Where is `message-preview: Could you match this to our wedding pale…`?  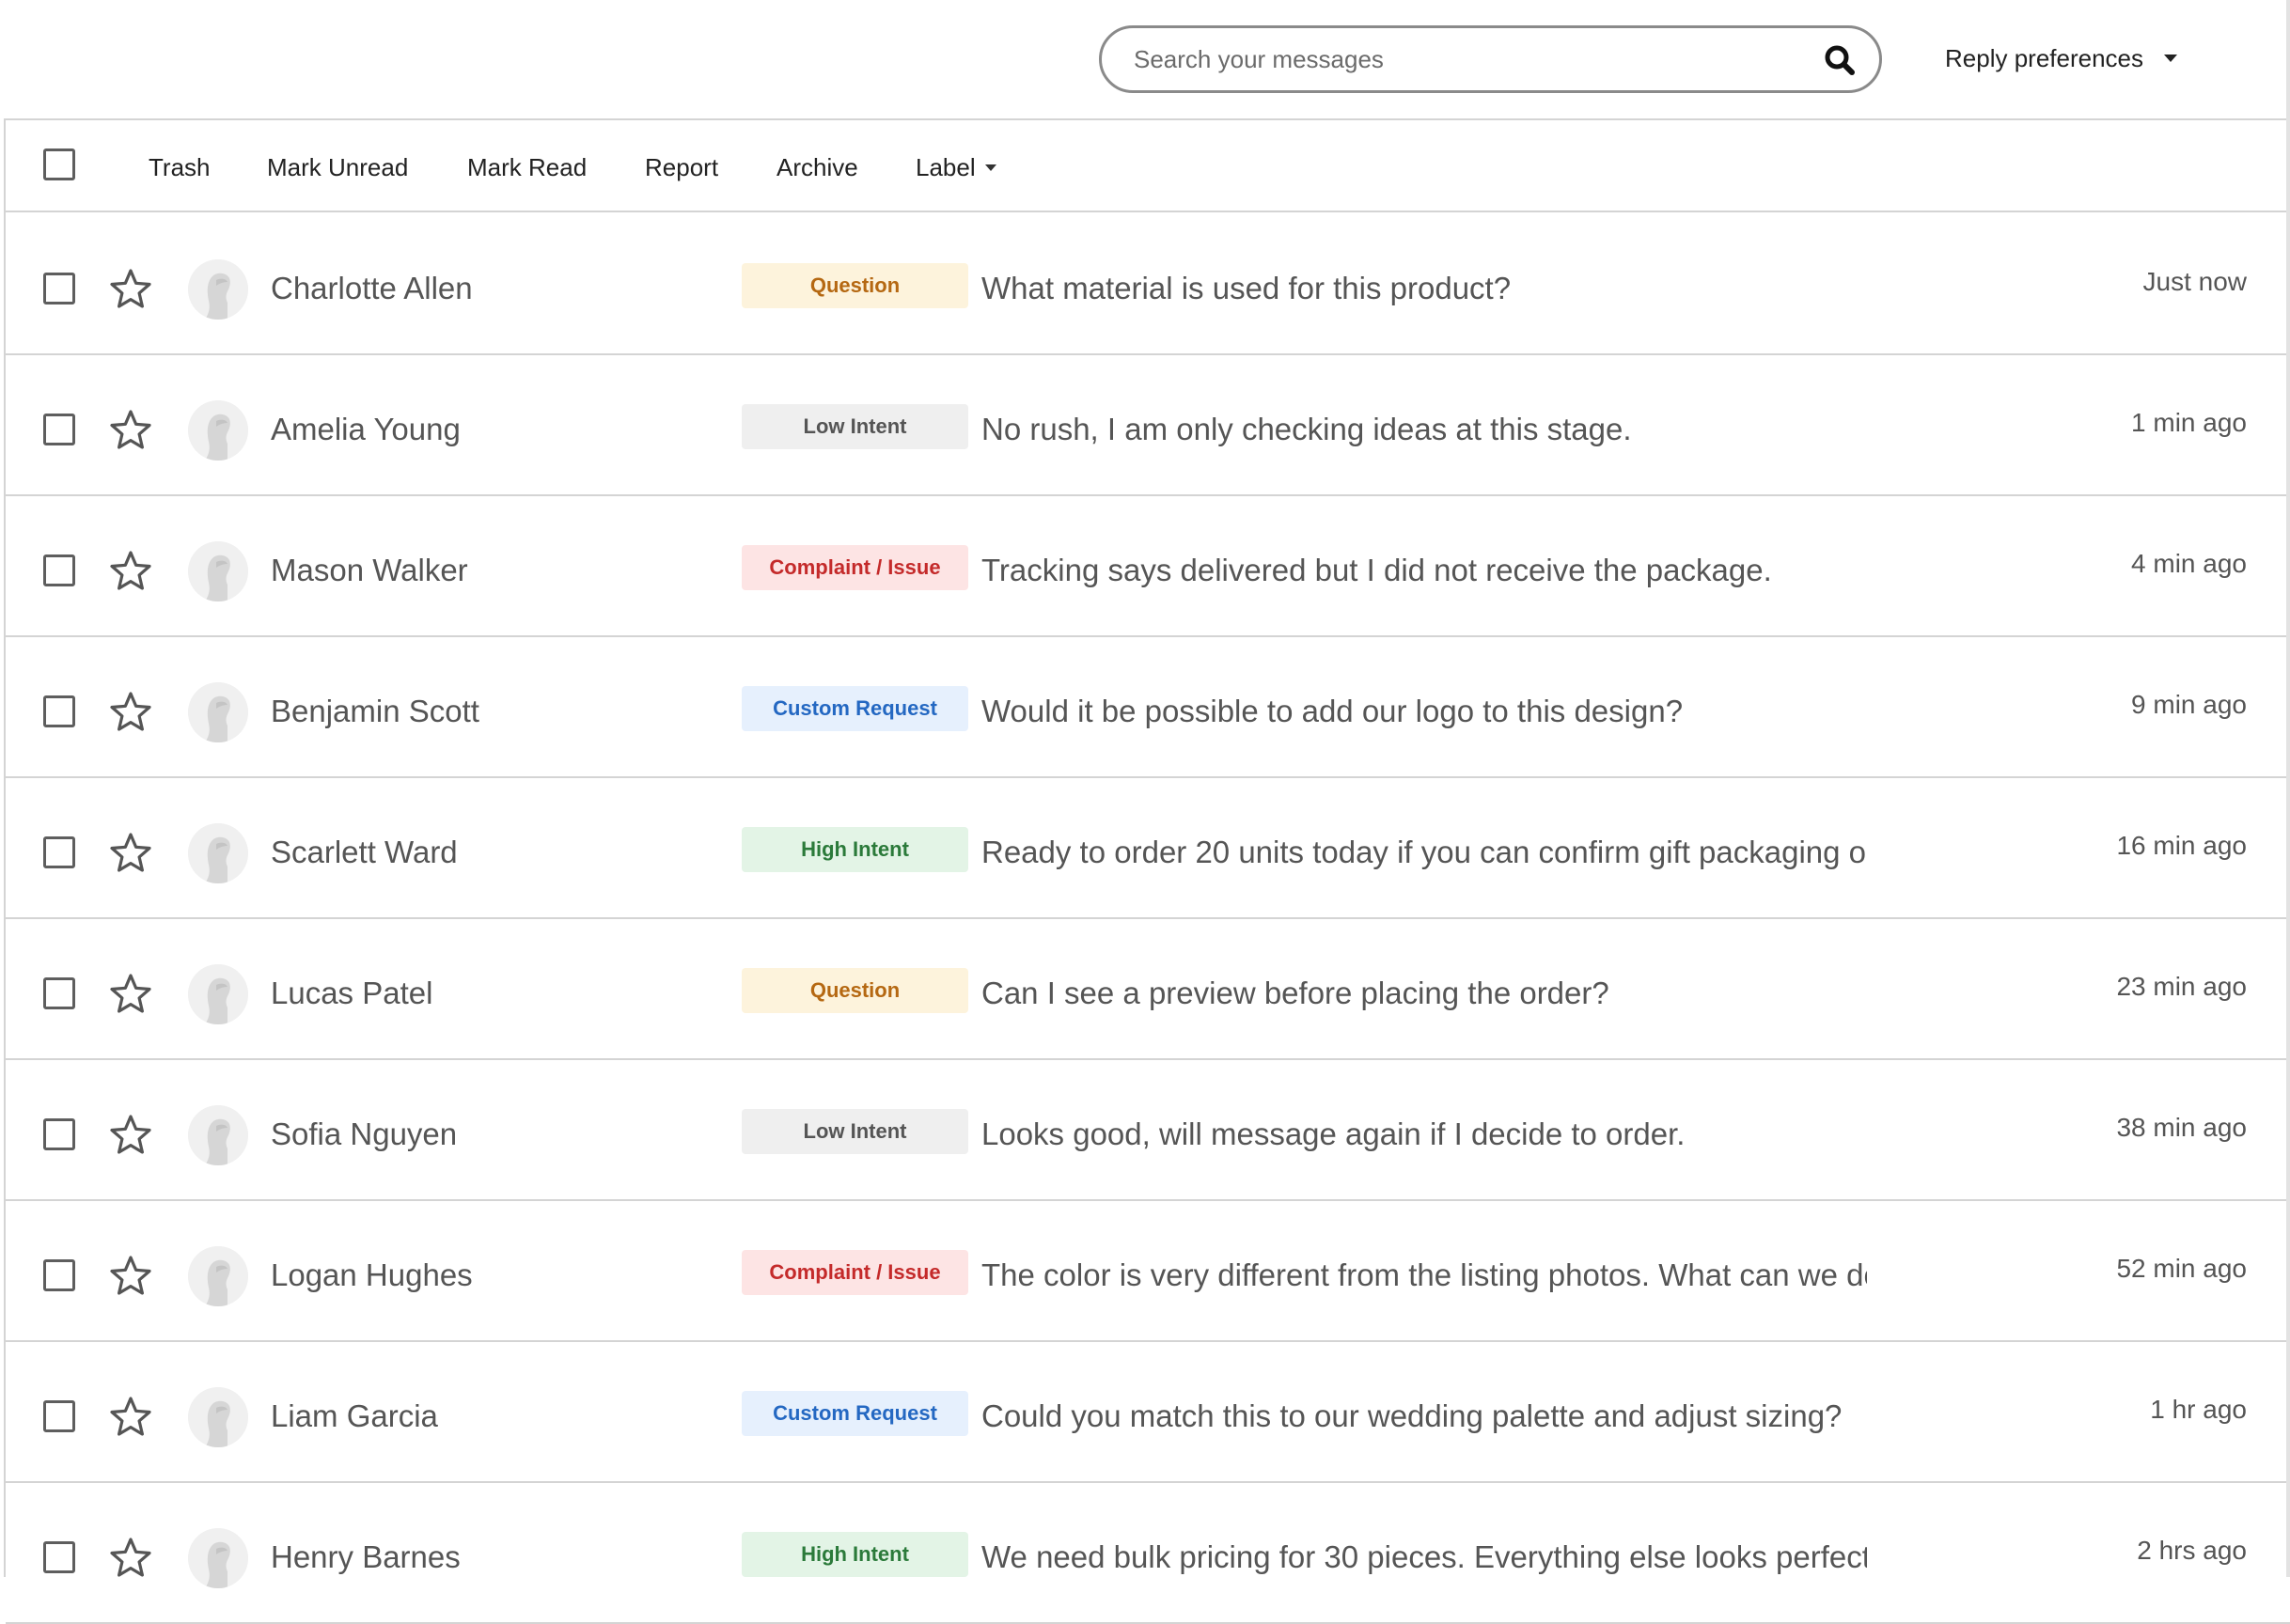 message-preview: Could you match this to our wedding pale… is located at coordinates (1412, 1415).